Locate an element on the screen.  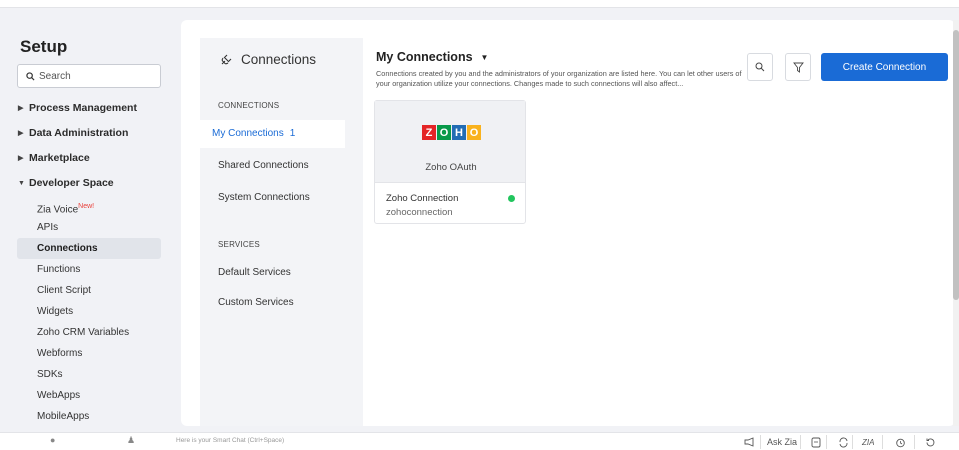
chevron-down-icon: ▼ is located at coordinates (484, 57).